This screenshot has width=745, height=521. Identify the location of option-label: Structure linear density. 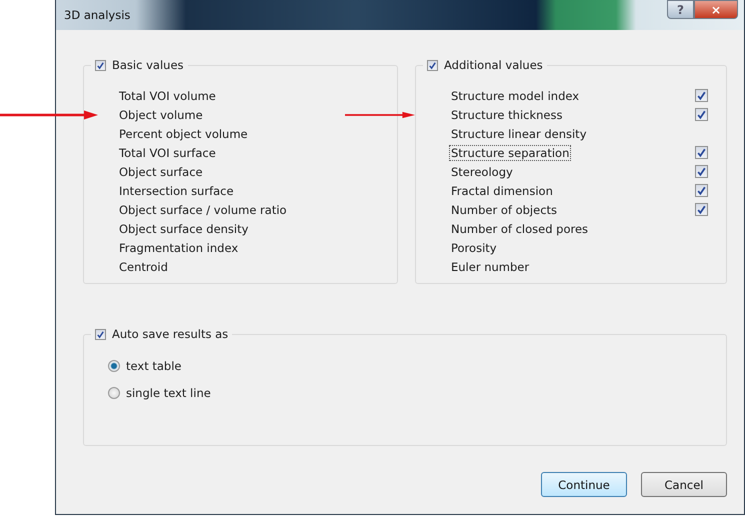
(519, 134).